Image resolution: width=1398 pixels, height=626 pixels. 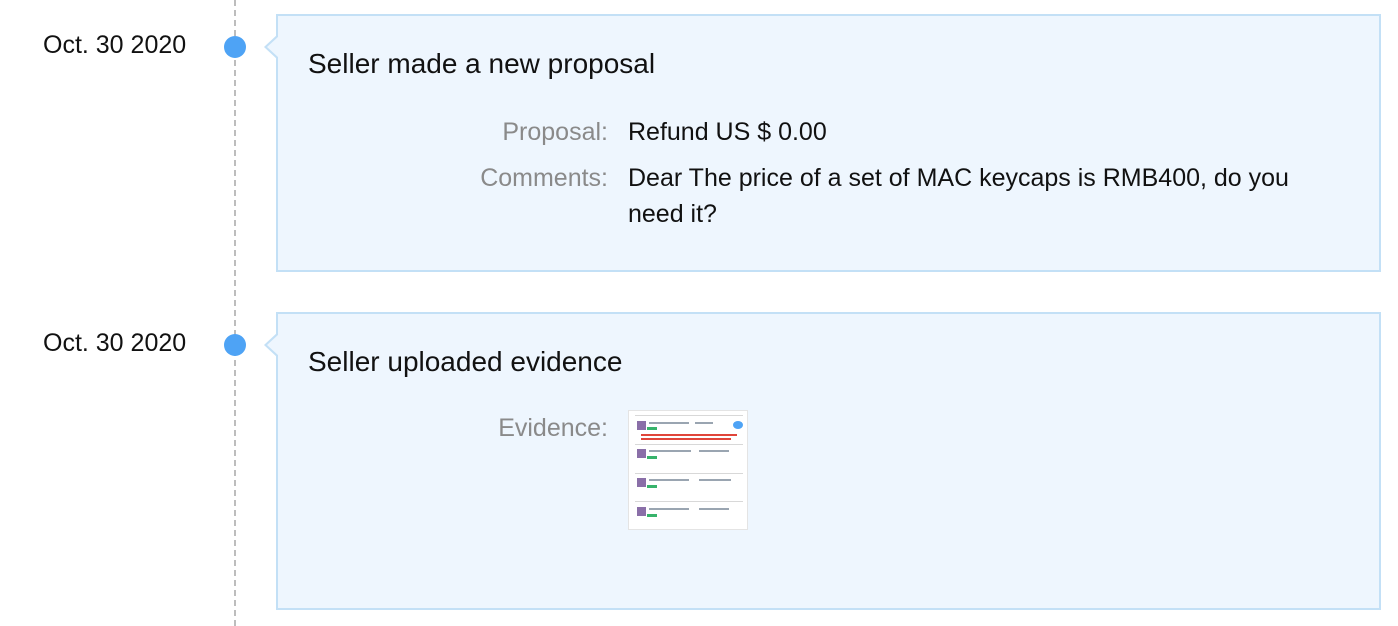 What do you see at coordinates (544, 178) in the screenshot?
I see `comments-label: Comments:` at bounding box center [544, 178].